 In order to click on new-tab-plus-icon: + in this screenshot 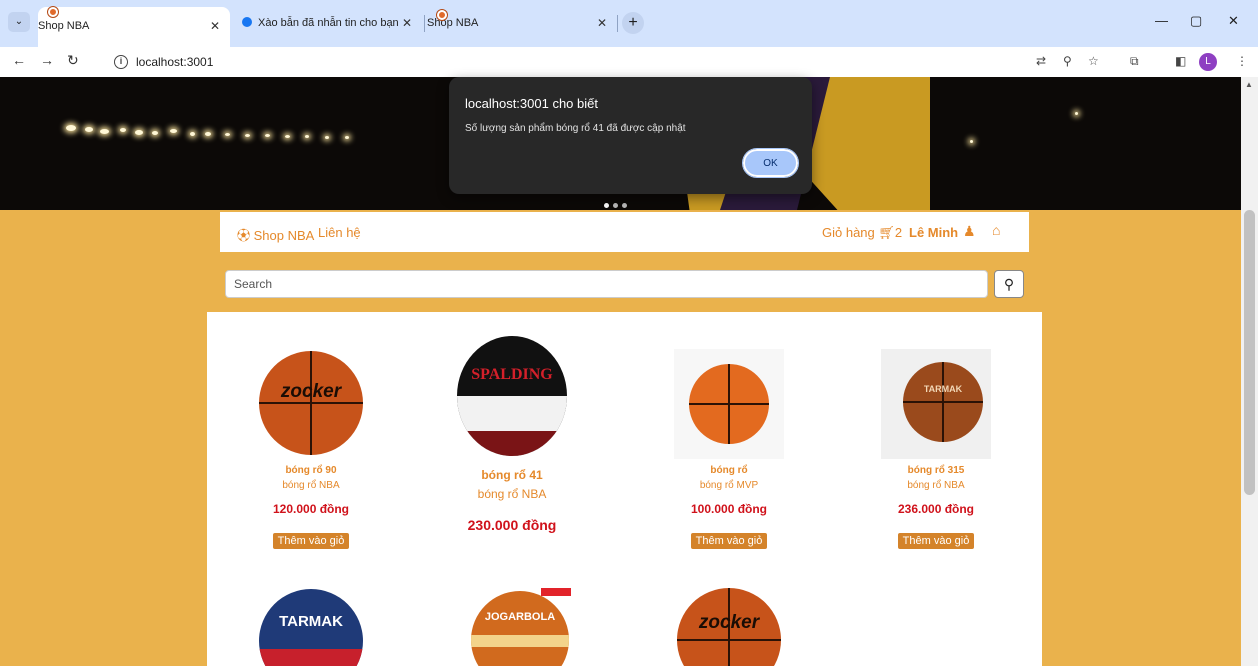, I will do `click(633, 23)`.